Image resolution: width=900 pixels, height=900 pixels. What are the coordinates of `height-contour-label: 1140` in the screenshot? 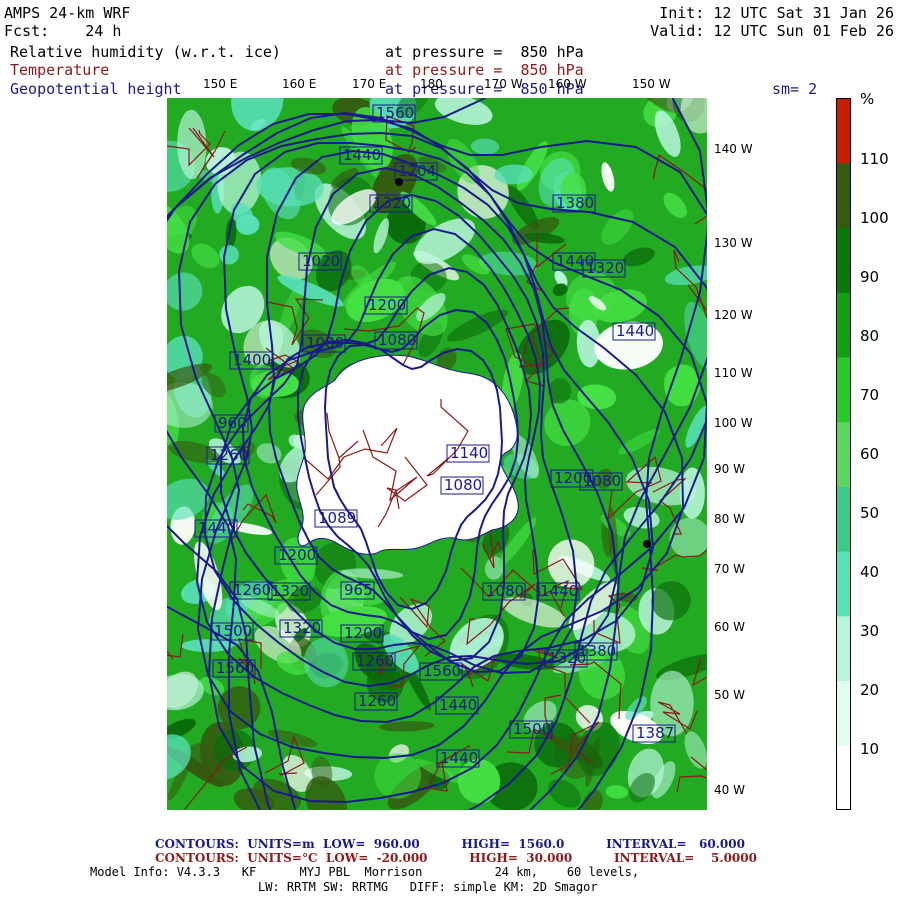 It's located at (468, 453).